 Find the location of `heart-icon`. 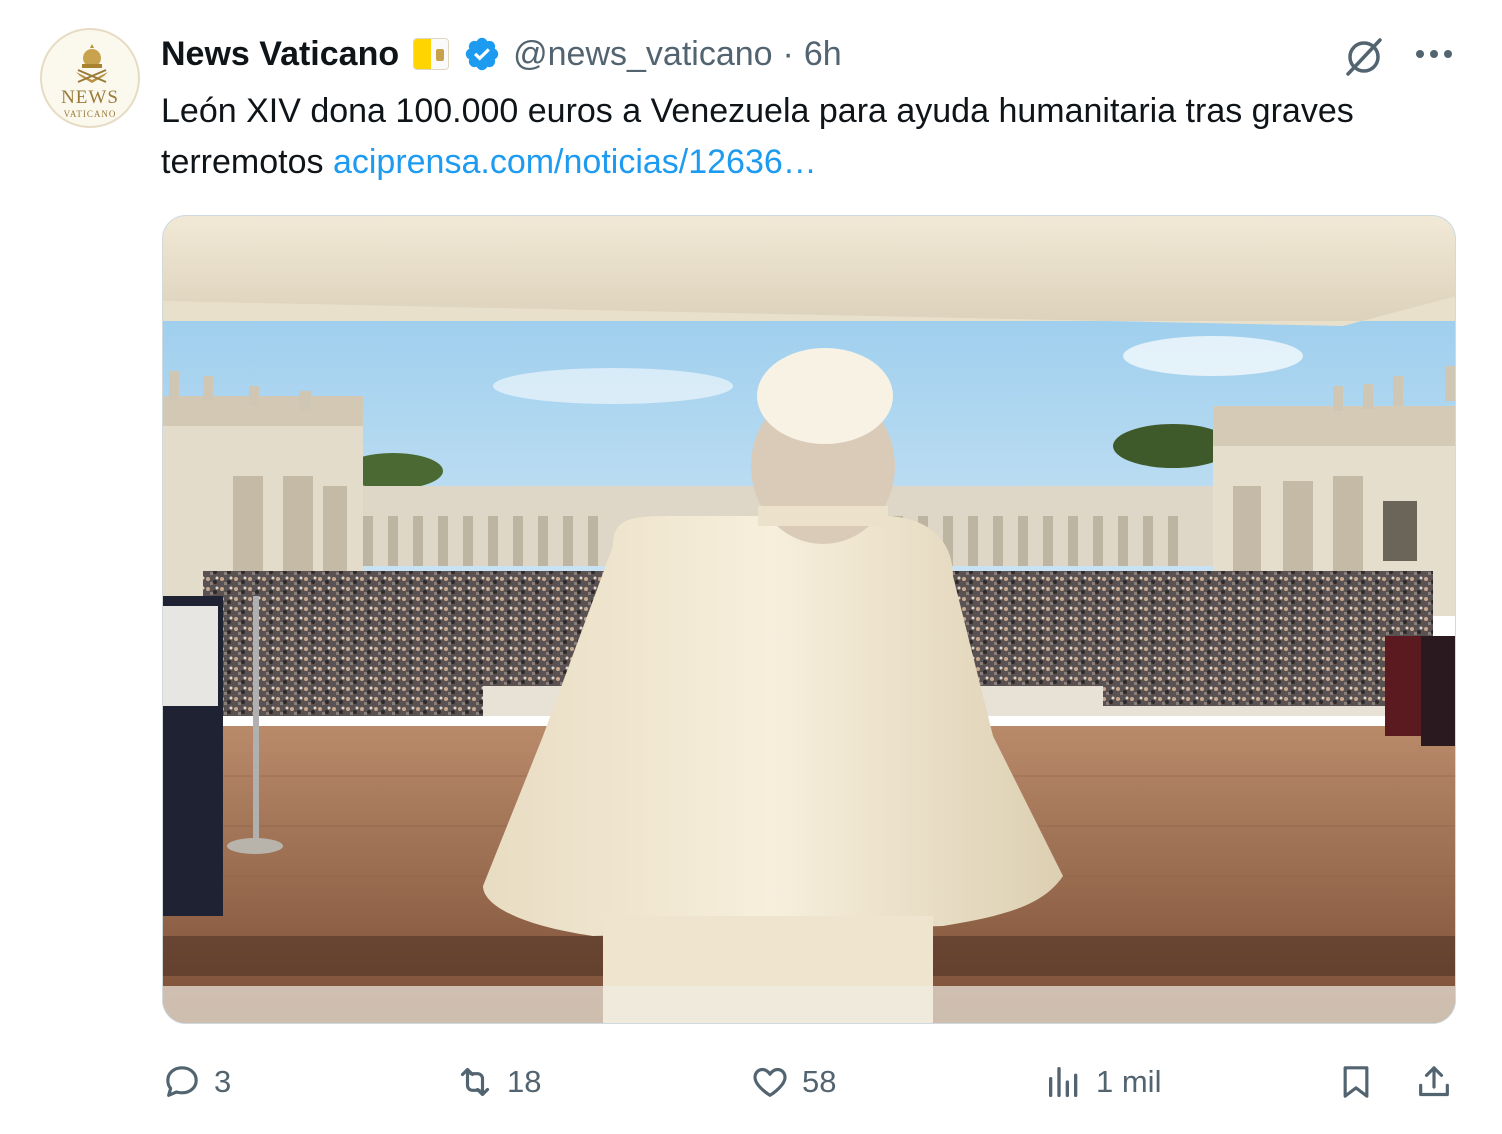

heart-icon is located at coordinates (770, 1082).